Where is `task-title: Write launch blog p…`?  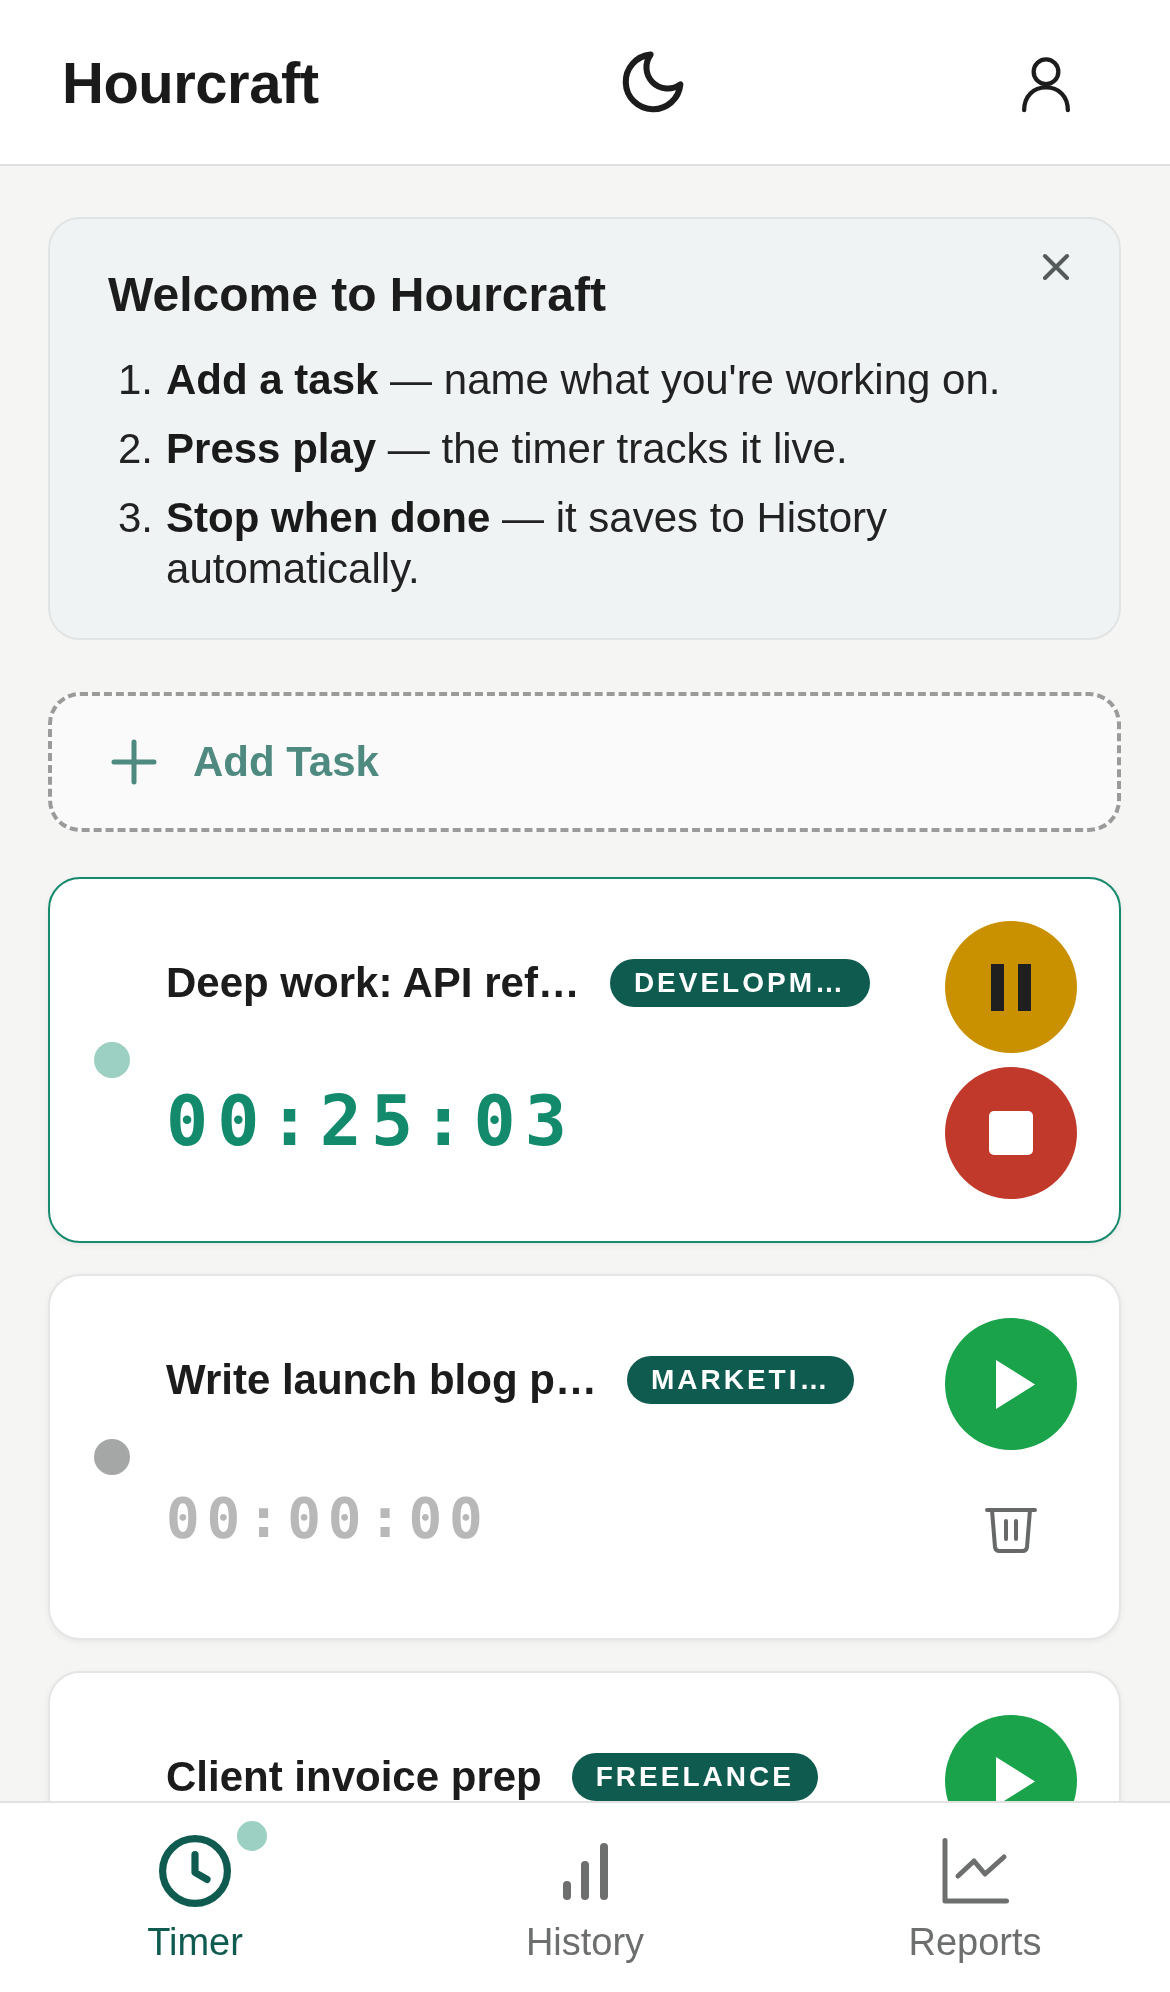 task-title: Write launch blog p… is located at coordinates (381, 1380).